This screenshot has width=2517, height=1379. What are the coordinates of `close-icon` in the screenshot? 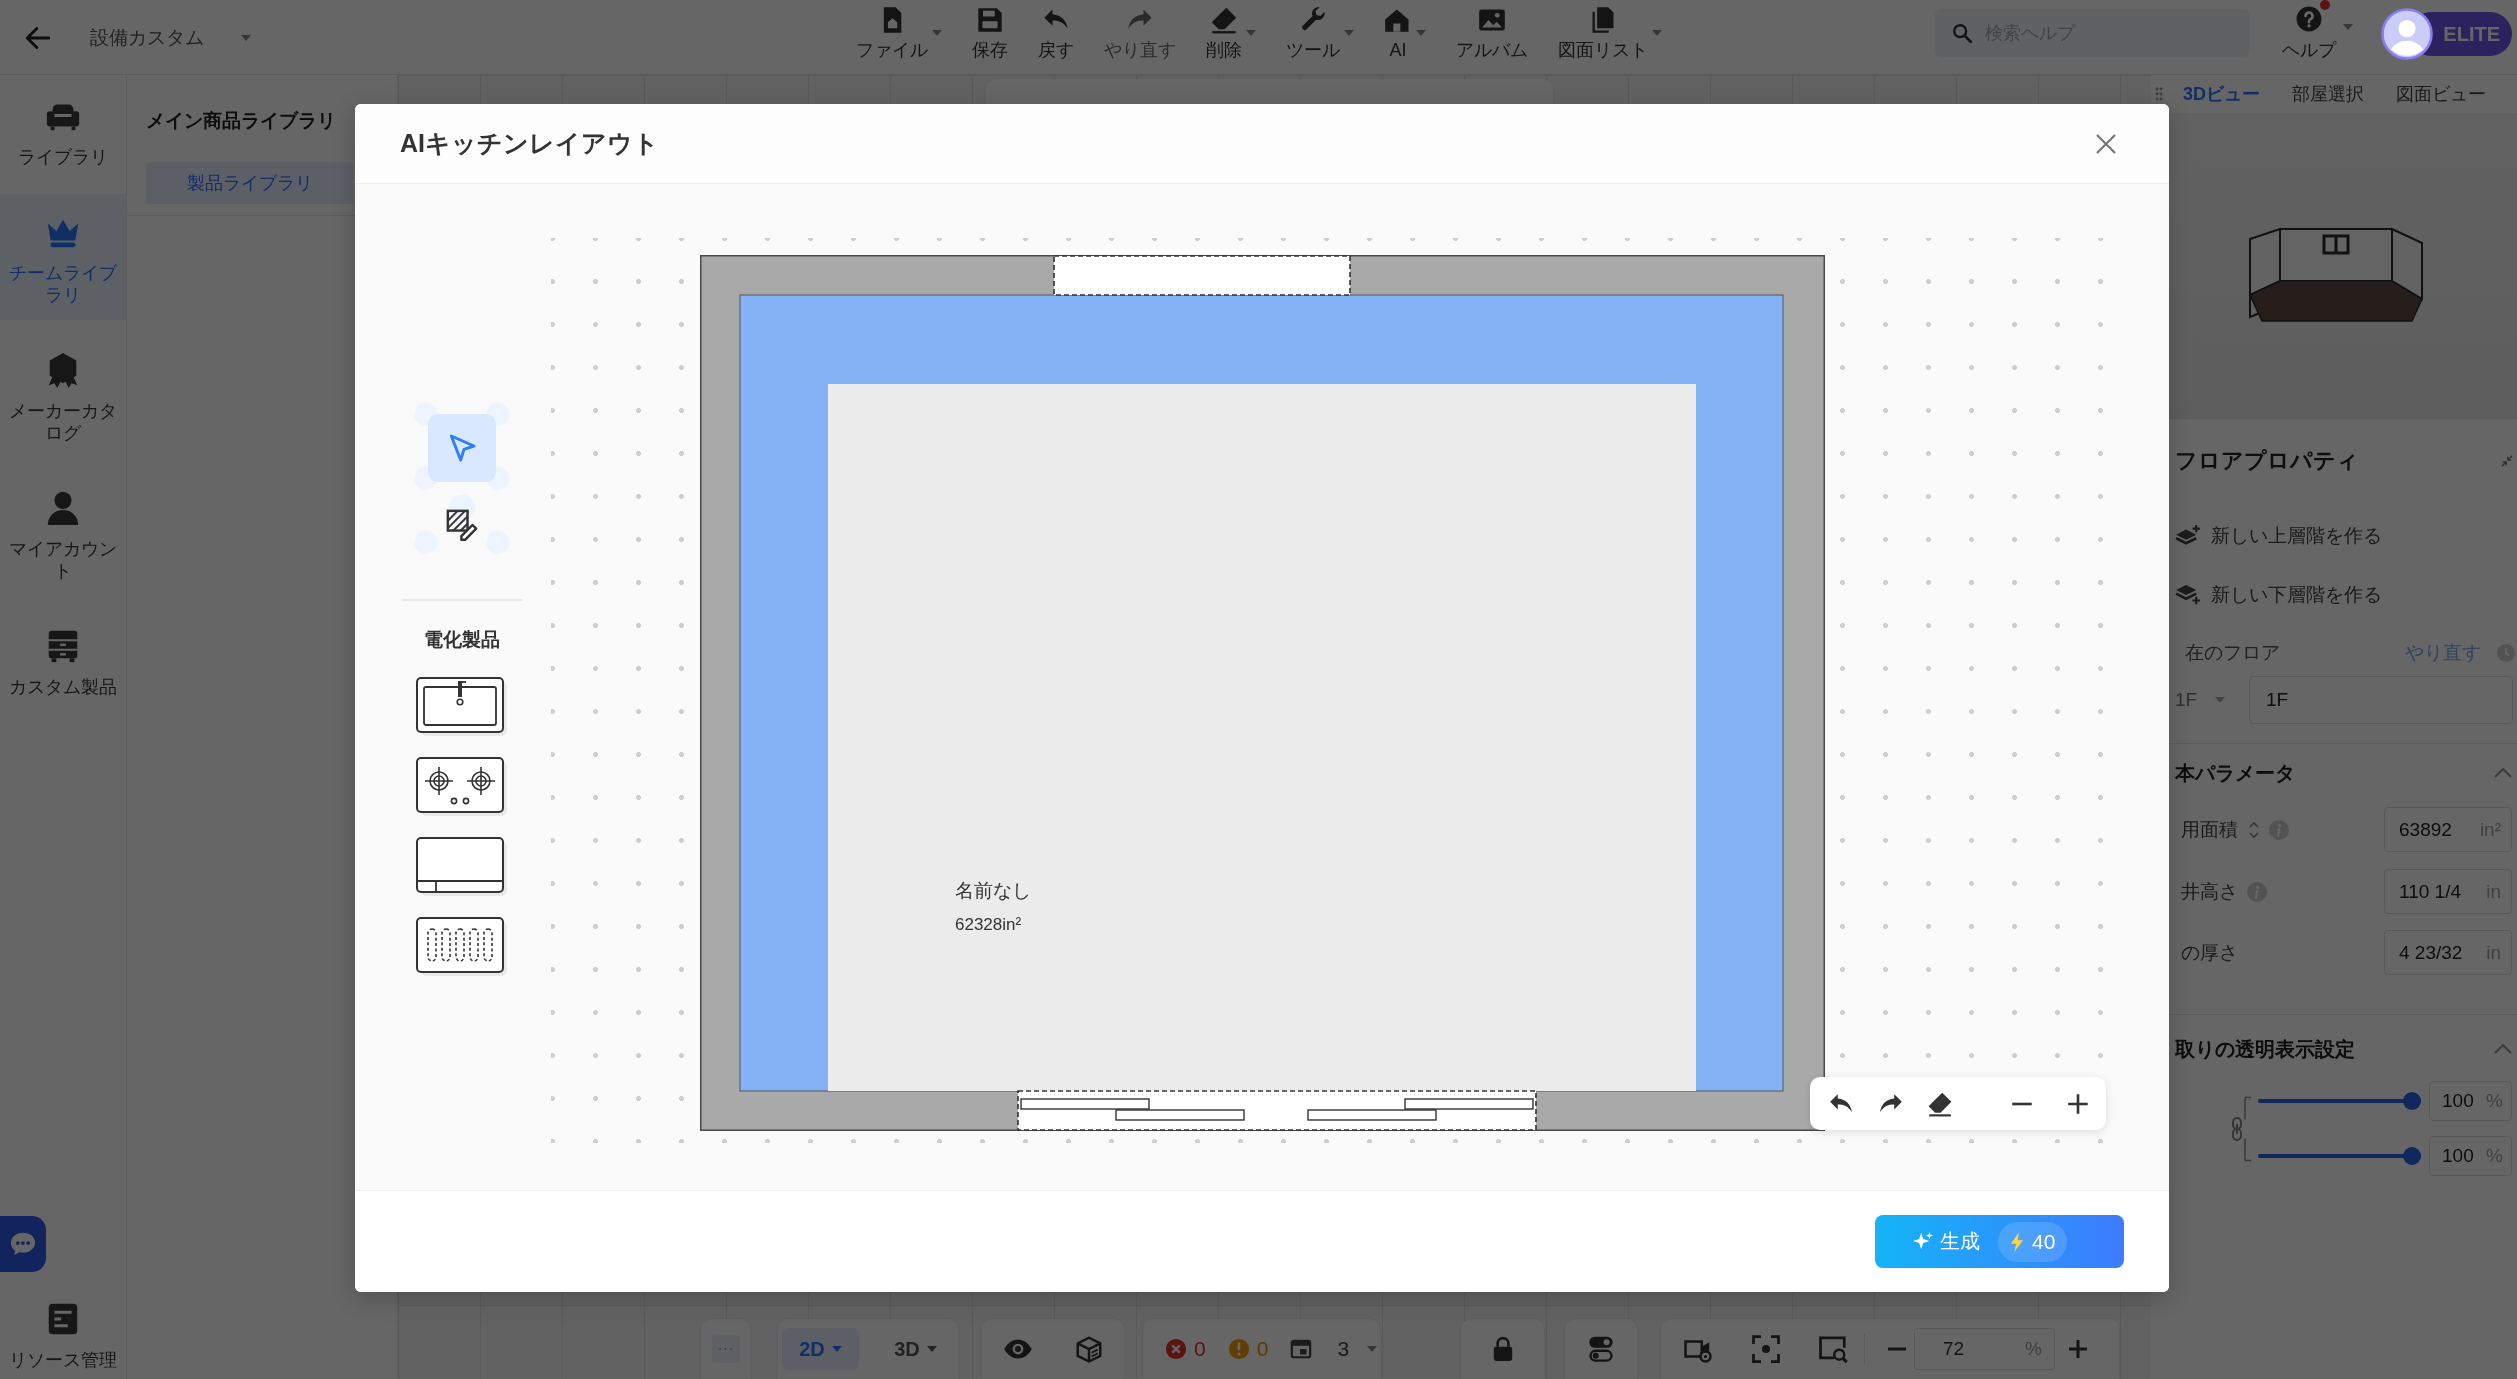 It's located at (2106, 143).